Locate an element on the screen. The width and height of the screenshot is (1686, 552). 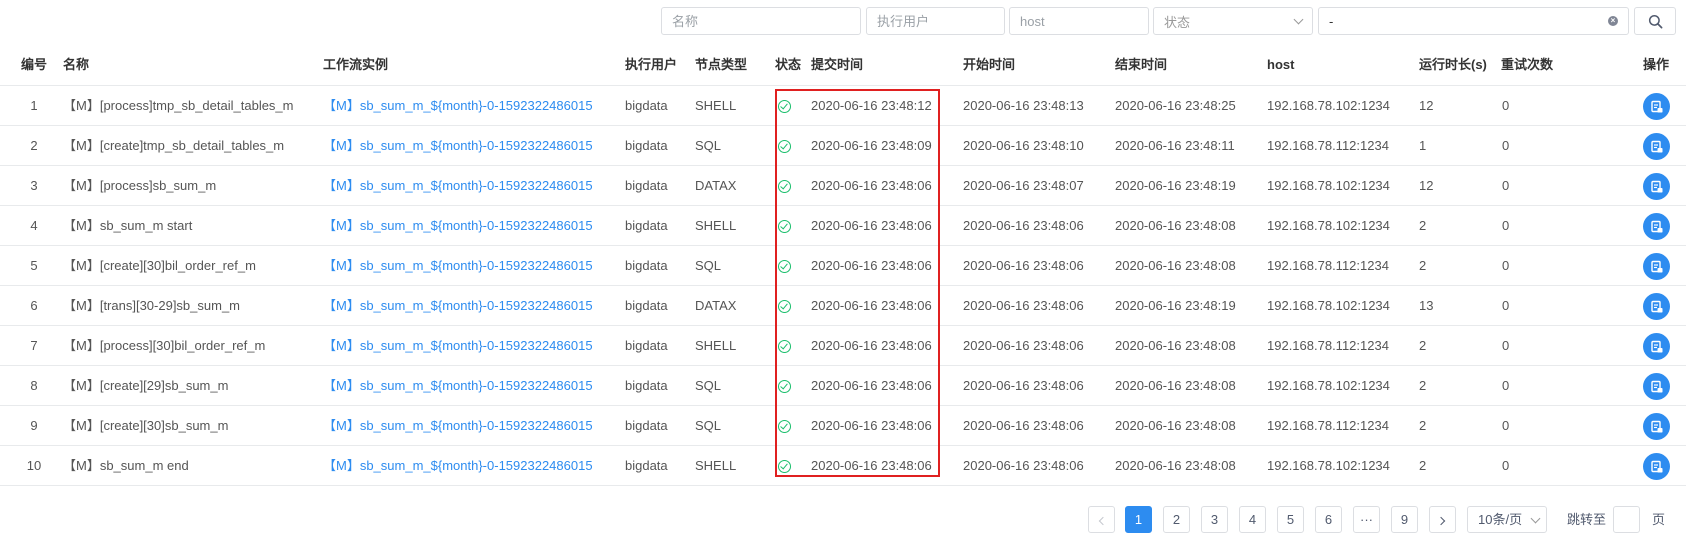
col-header-type: 节点类型 is located at coordinates (721, 64).